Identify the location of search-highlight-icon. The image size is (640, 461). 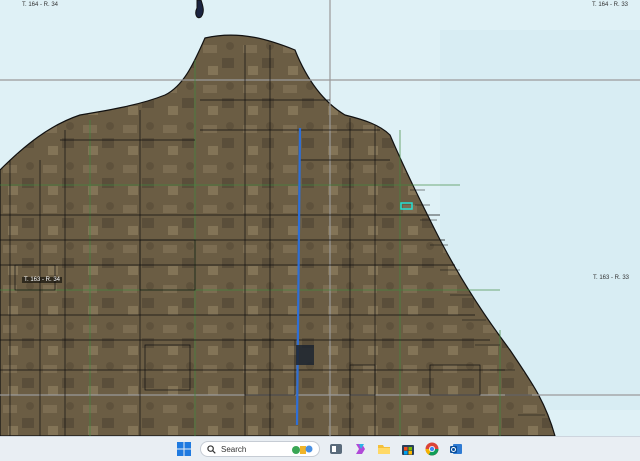
(302, 449).